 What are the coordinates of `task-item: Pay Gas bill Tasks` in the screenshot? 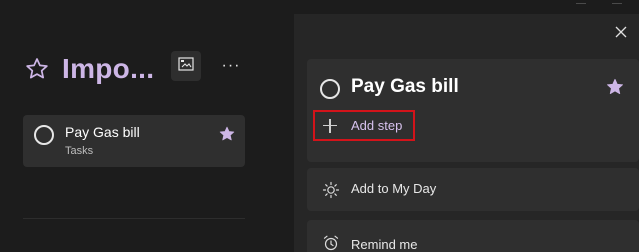 It's located at (134, 141).